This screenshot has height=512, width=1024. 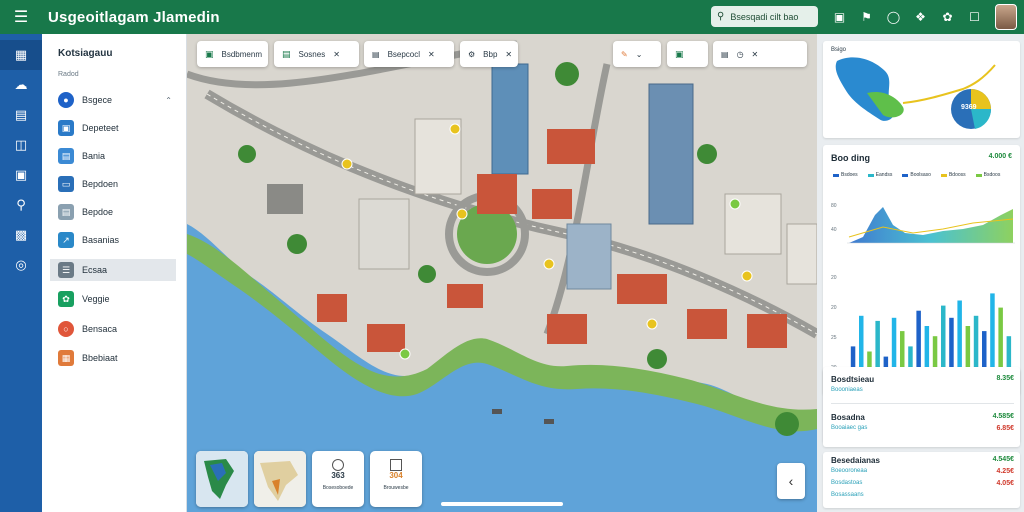 I want to click on list-item: Bosdtsieau 8.35€ Boooniaeas, so click(x=922, y=388).